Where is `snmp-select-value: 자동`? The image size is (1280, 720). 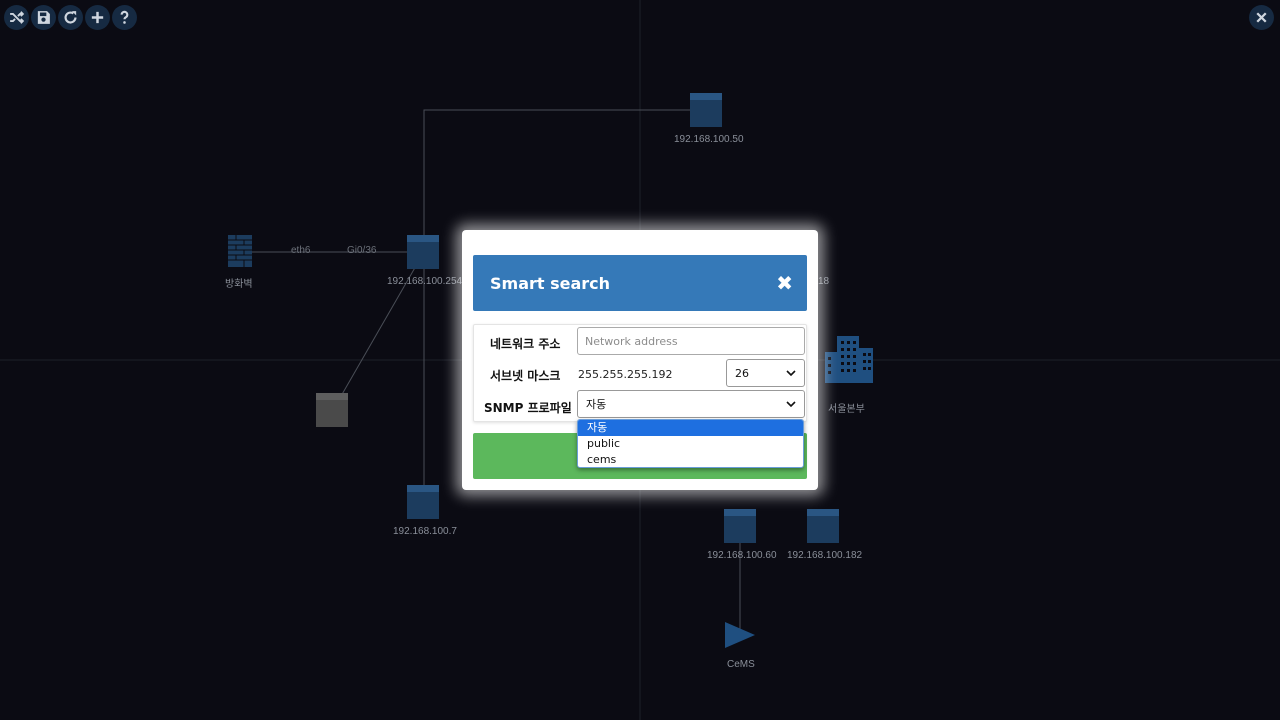
snmp-select-value: 자동 is located at coordinates (596, 404).